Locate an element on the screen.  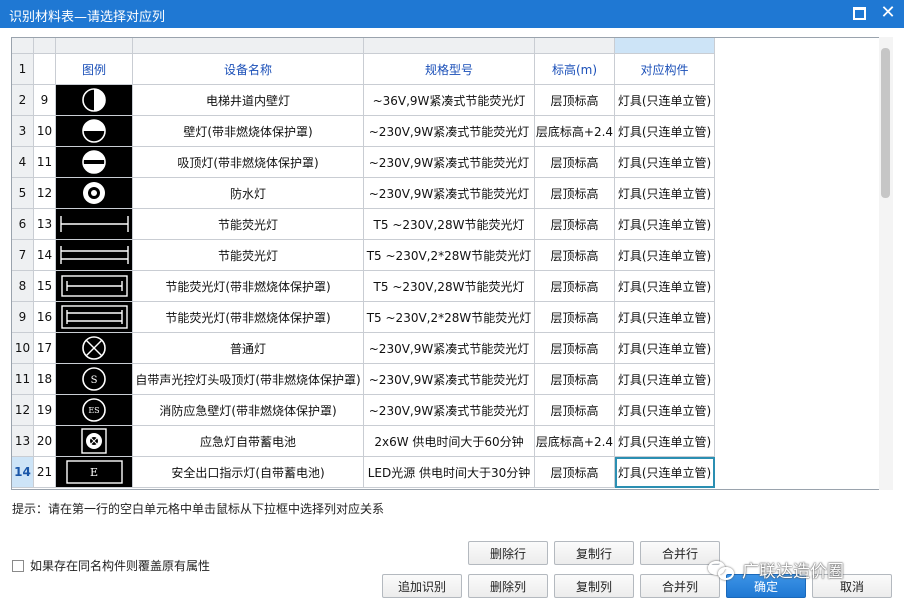
overwrite-checkbox is located at coordinates (18, 565).